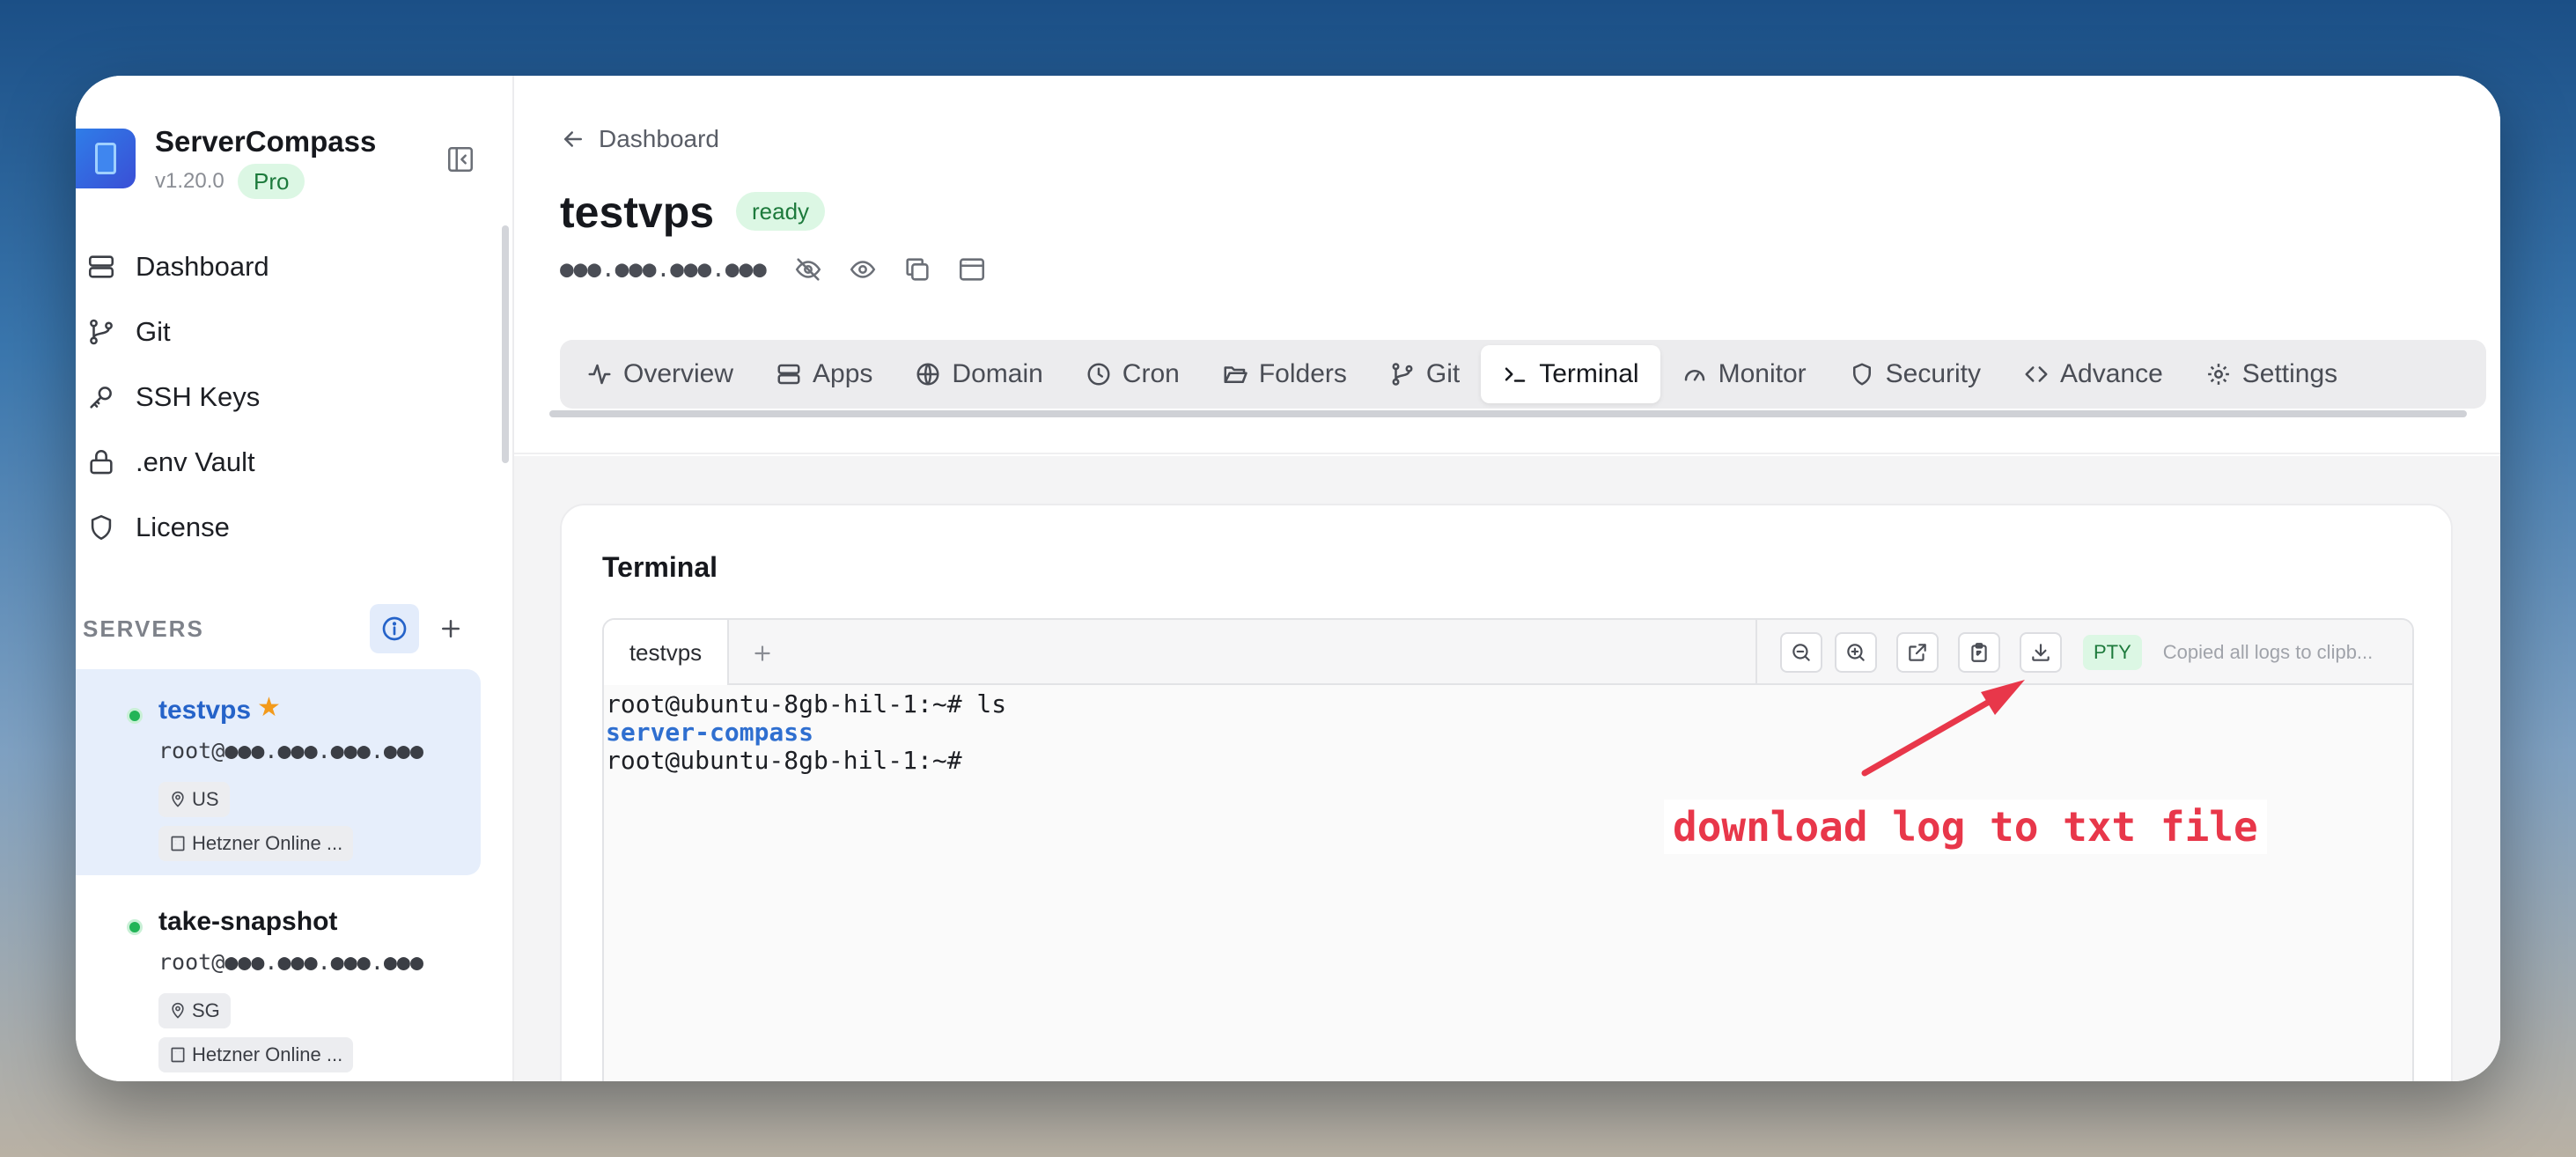  What do you see at coordinates (1965, 827) in the screenshot?
I see `annotation-label: download log to txt file` at bounding box center [1965, 827].